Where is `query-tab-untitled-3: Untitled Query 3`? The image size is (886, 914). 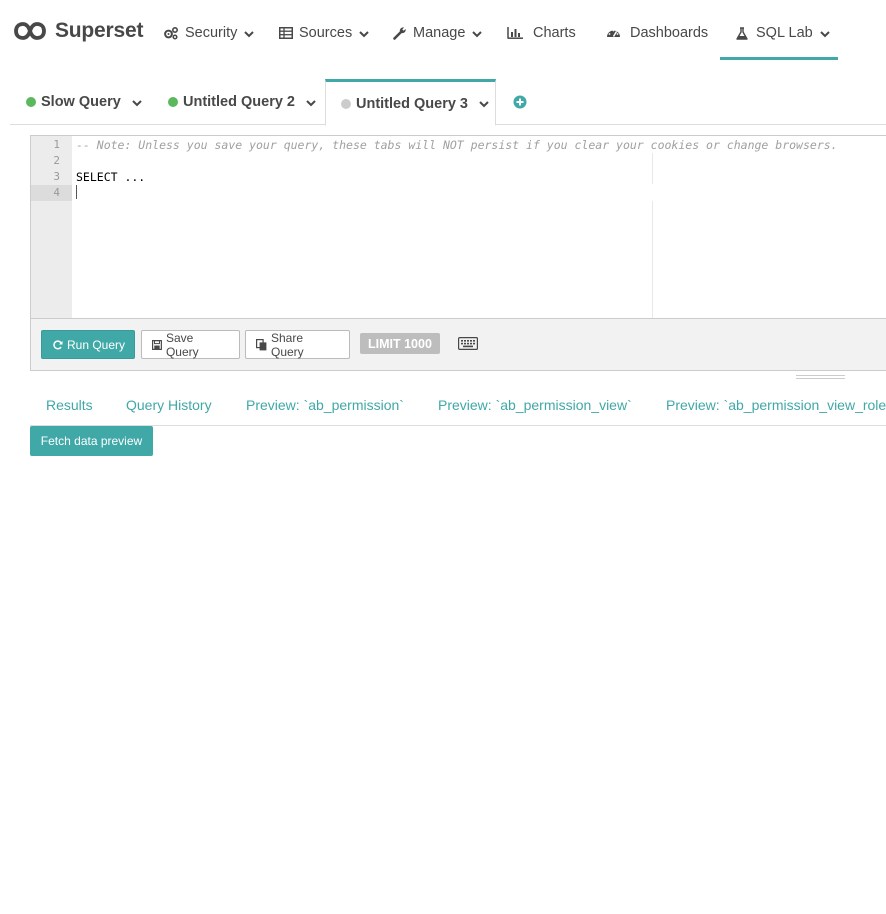 query-tab-untitled-3: Untitled Query 3 is located at coordinates (410, 102).